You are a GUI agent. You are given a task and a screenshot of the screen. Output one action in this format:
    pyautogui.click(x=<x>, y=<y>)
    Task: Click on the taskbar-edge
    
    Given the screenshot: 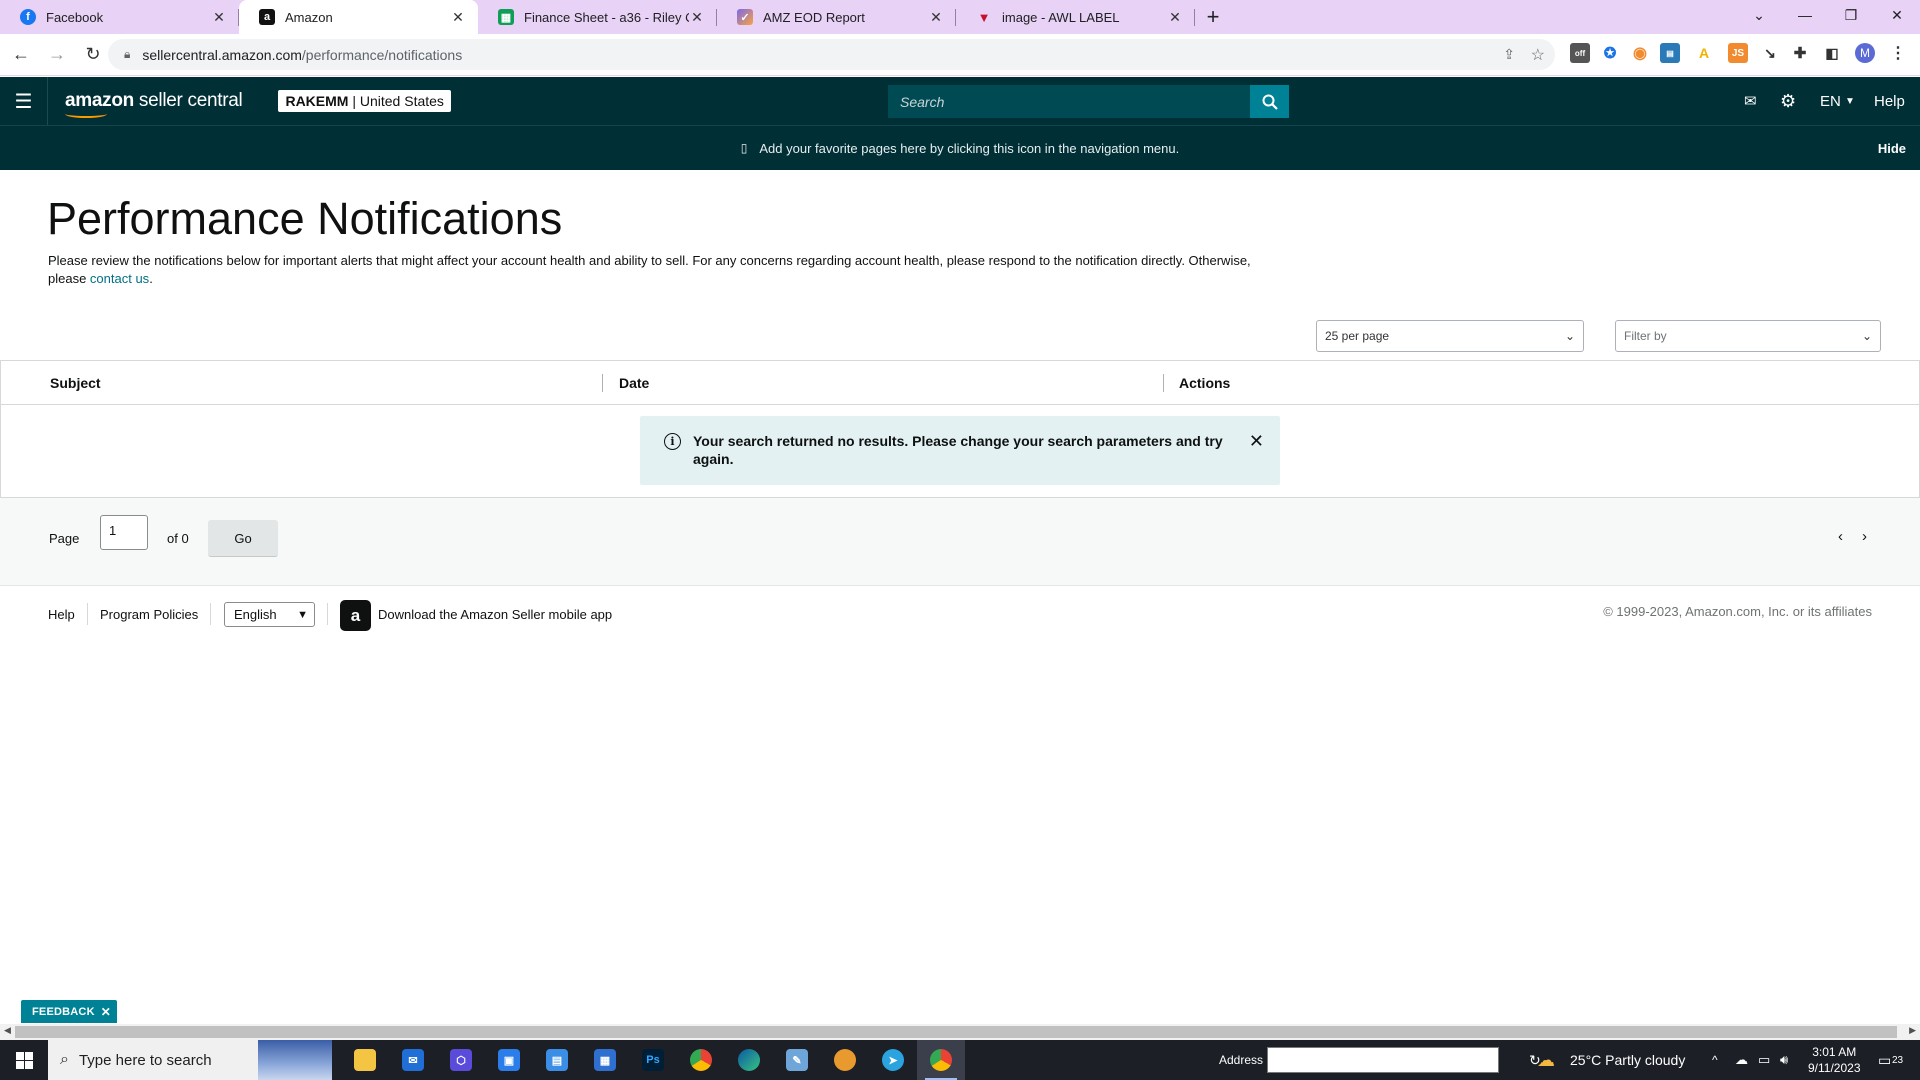 What is the action you would take?
    pyautogui.click(x=749, y=1060)
    